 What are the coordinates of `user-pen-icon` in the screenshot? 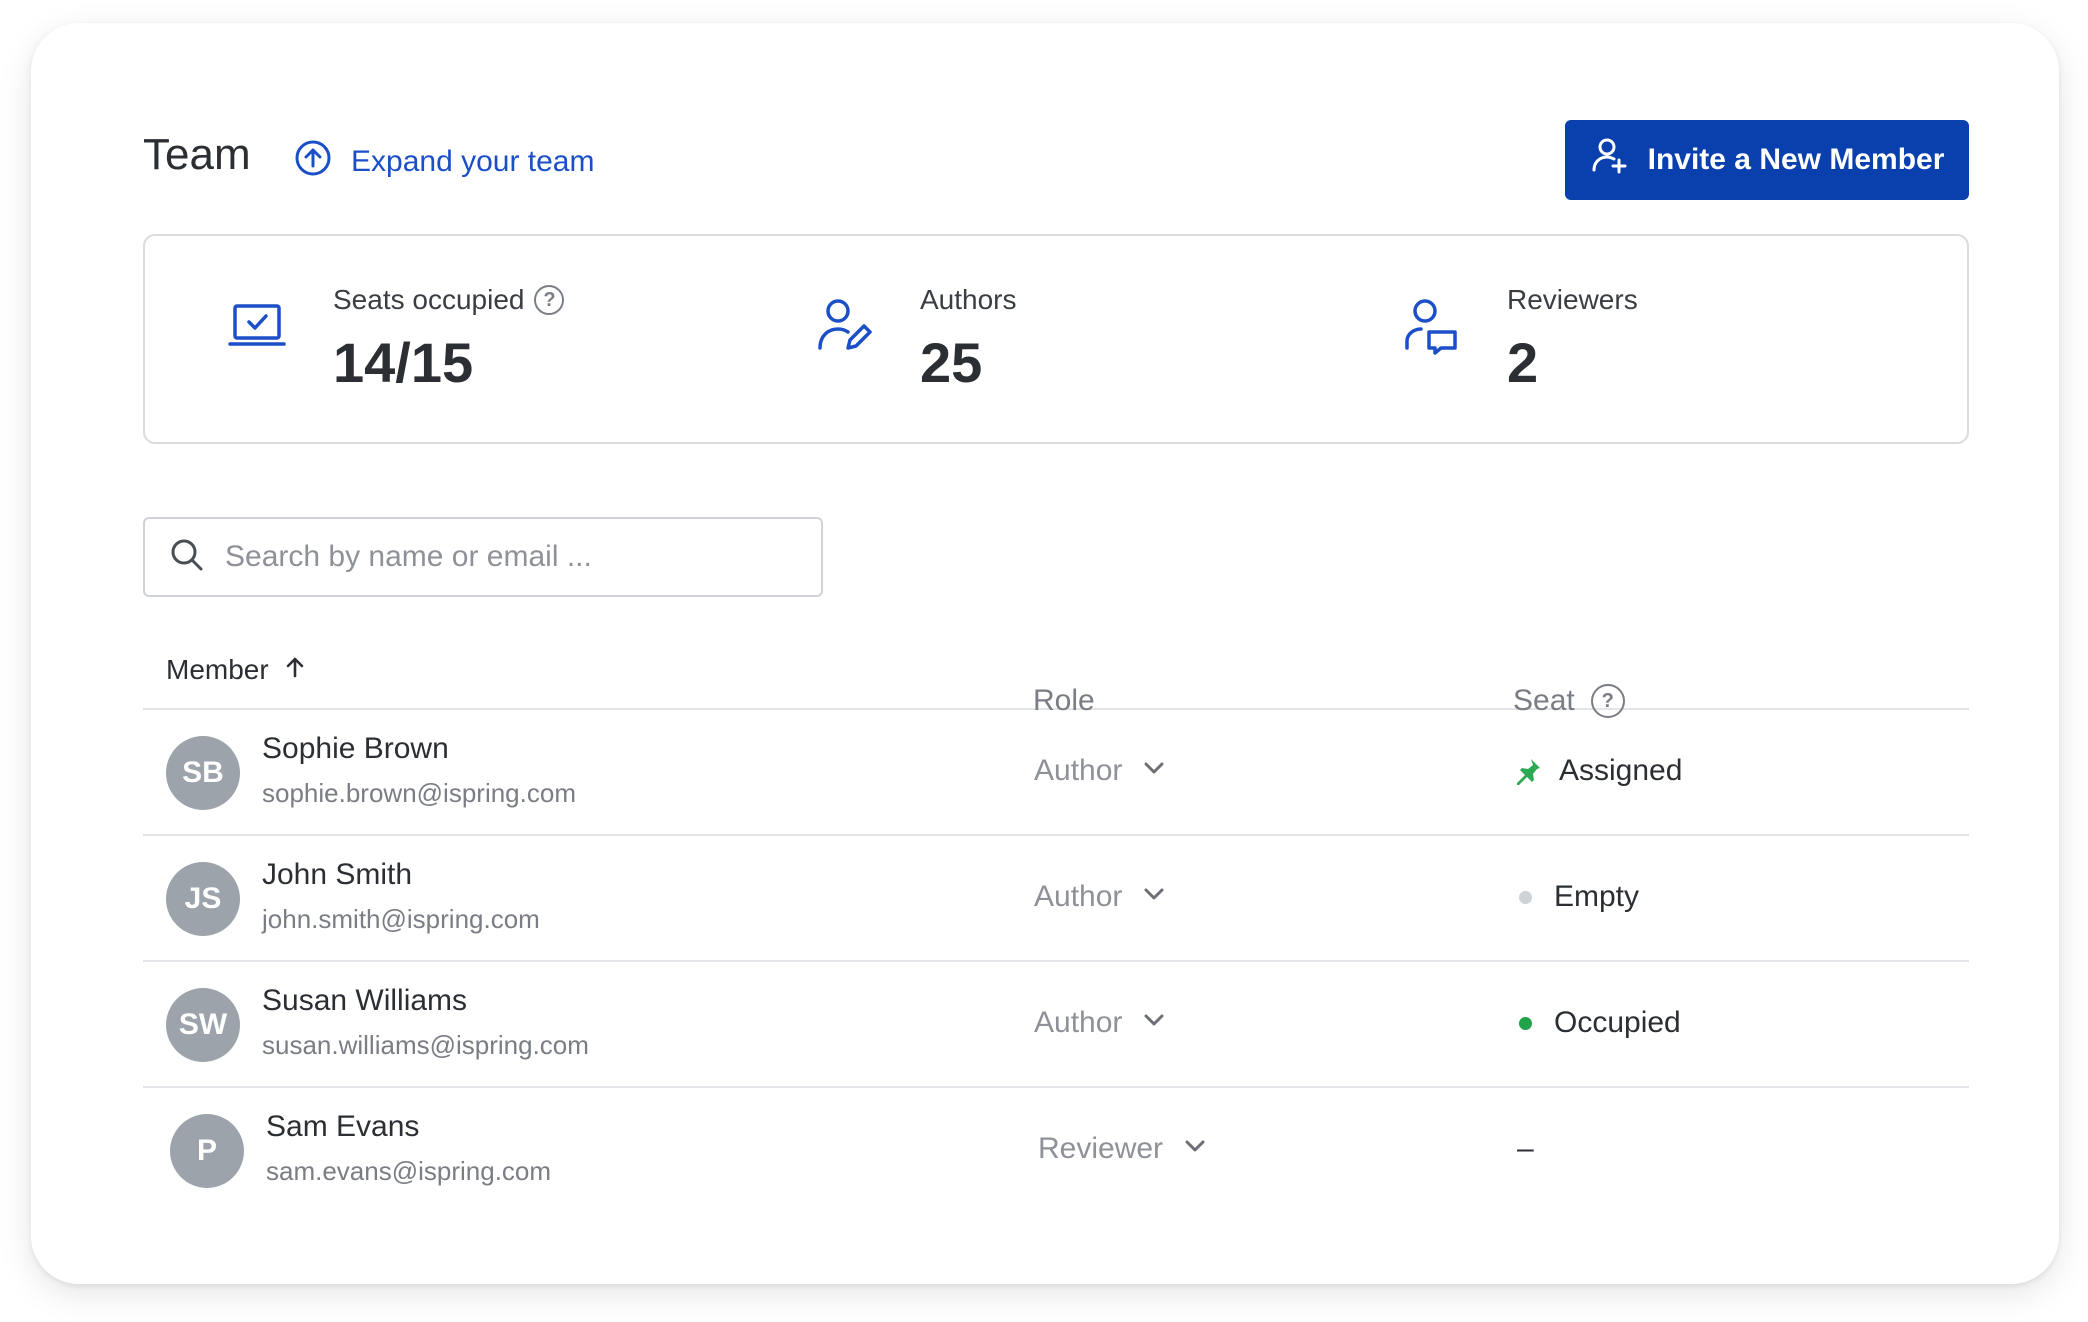 It's located at (844, 326).